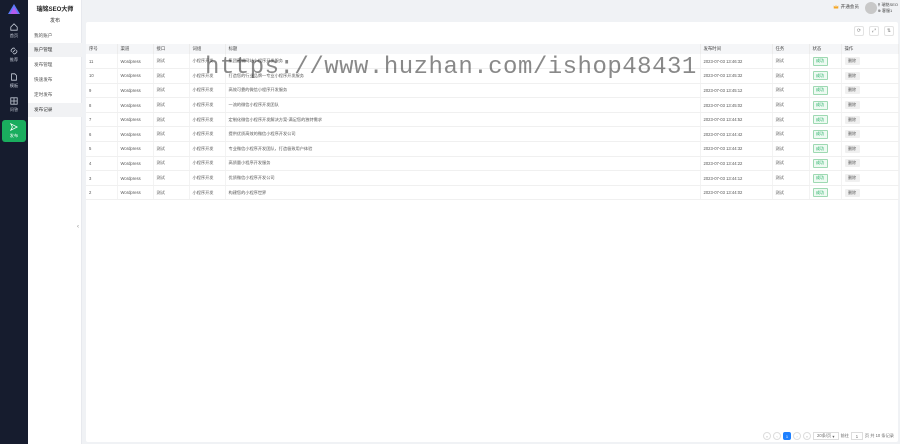  Describe the element at coordinates (55, 95) in the screenshot. I see `menu-item-scheduled-publish: 定时发布` at that location.